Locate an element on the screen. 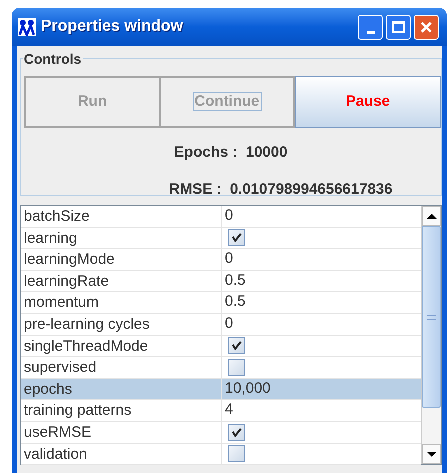 The height and width of the screenshot is (473, 447). property-row: learningMode 0 is located at coordinates (221, 260).